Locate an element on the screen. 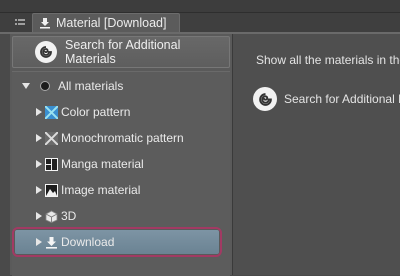 The height and width of the screenshot is (276, 400). manga-material-icon is located at coordinates (51, 164).